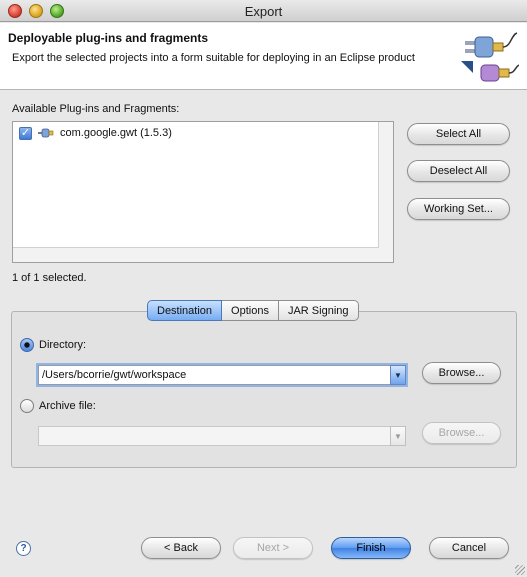 Image resolution: width=527 pixels, height=577 pixels. I want to click on tab-options: Options, so click(250, 310).